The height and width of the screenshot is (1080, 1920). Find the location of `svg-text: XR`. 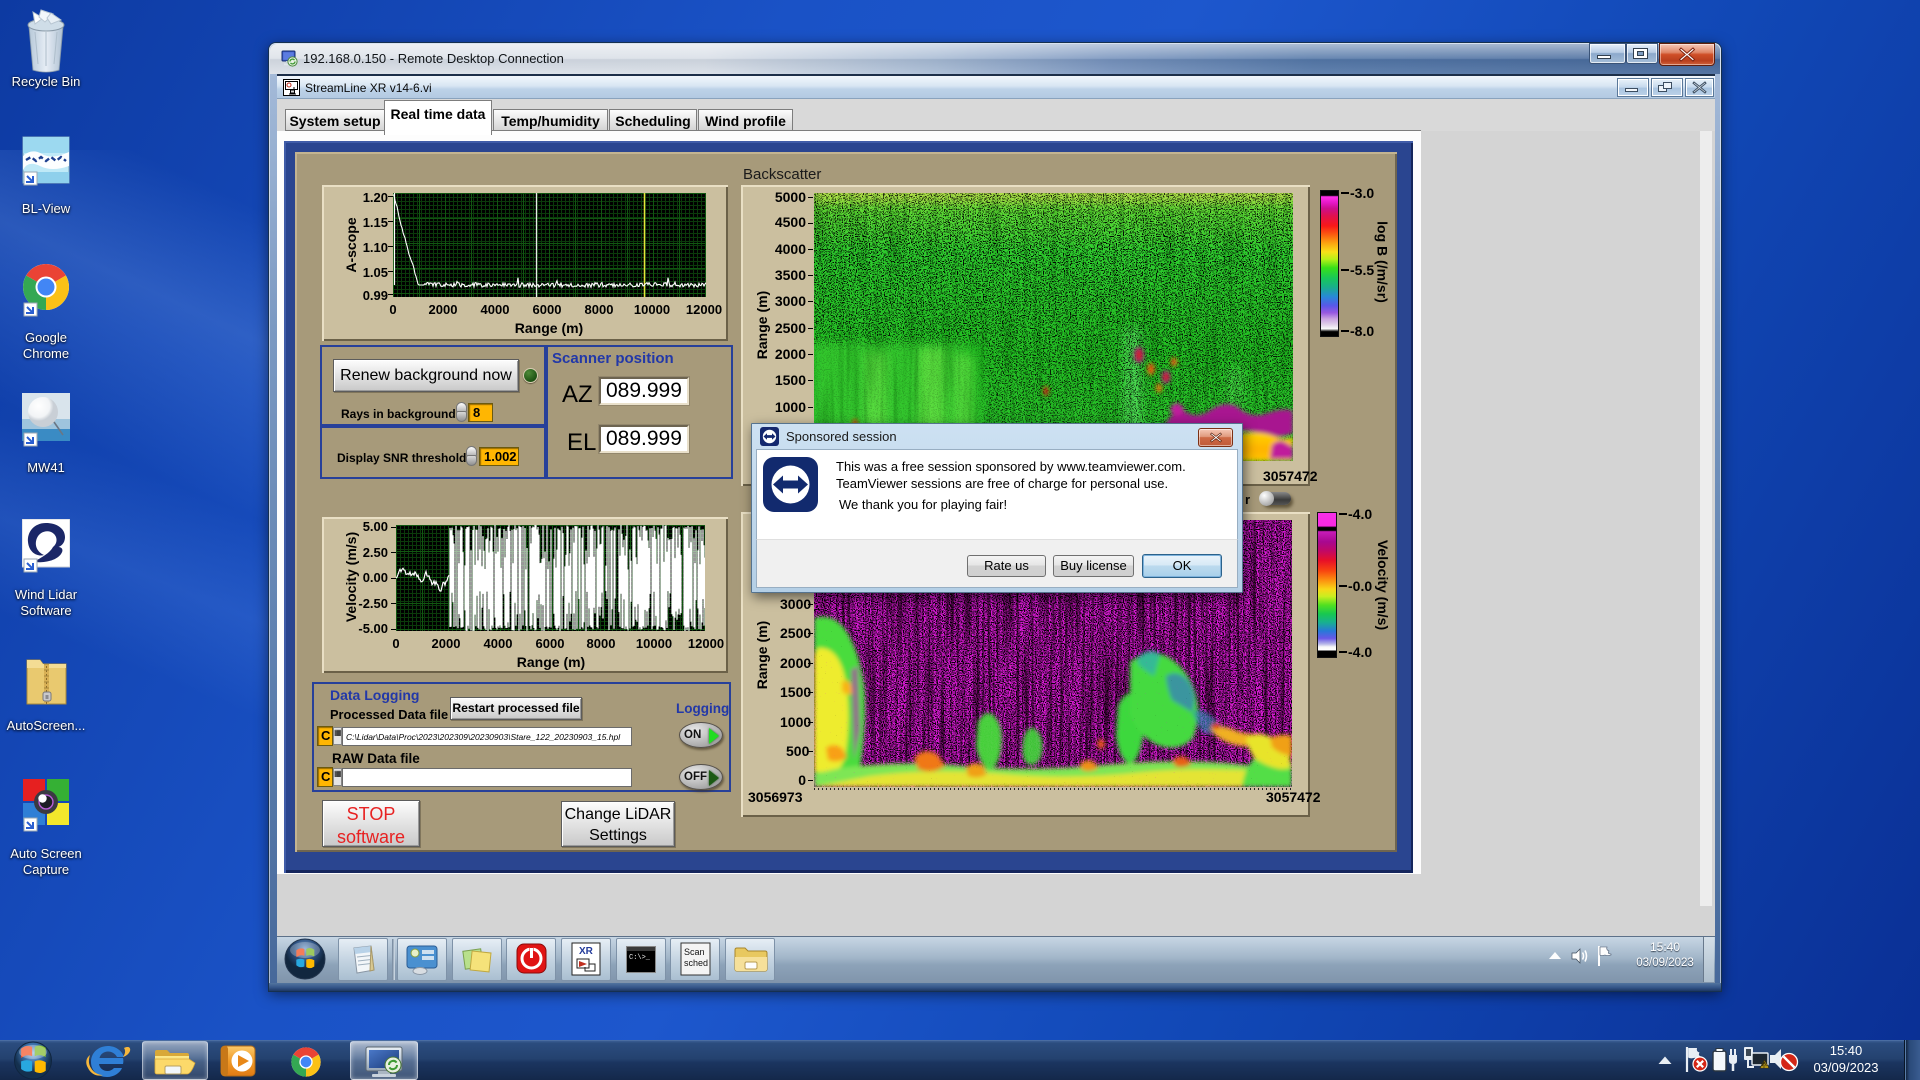

svg-text: XR is located at coordinates (586, 951).